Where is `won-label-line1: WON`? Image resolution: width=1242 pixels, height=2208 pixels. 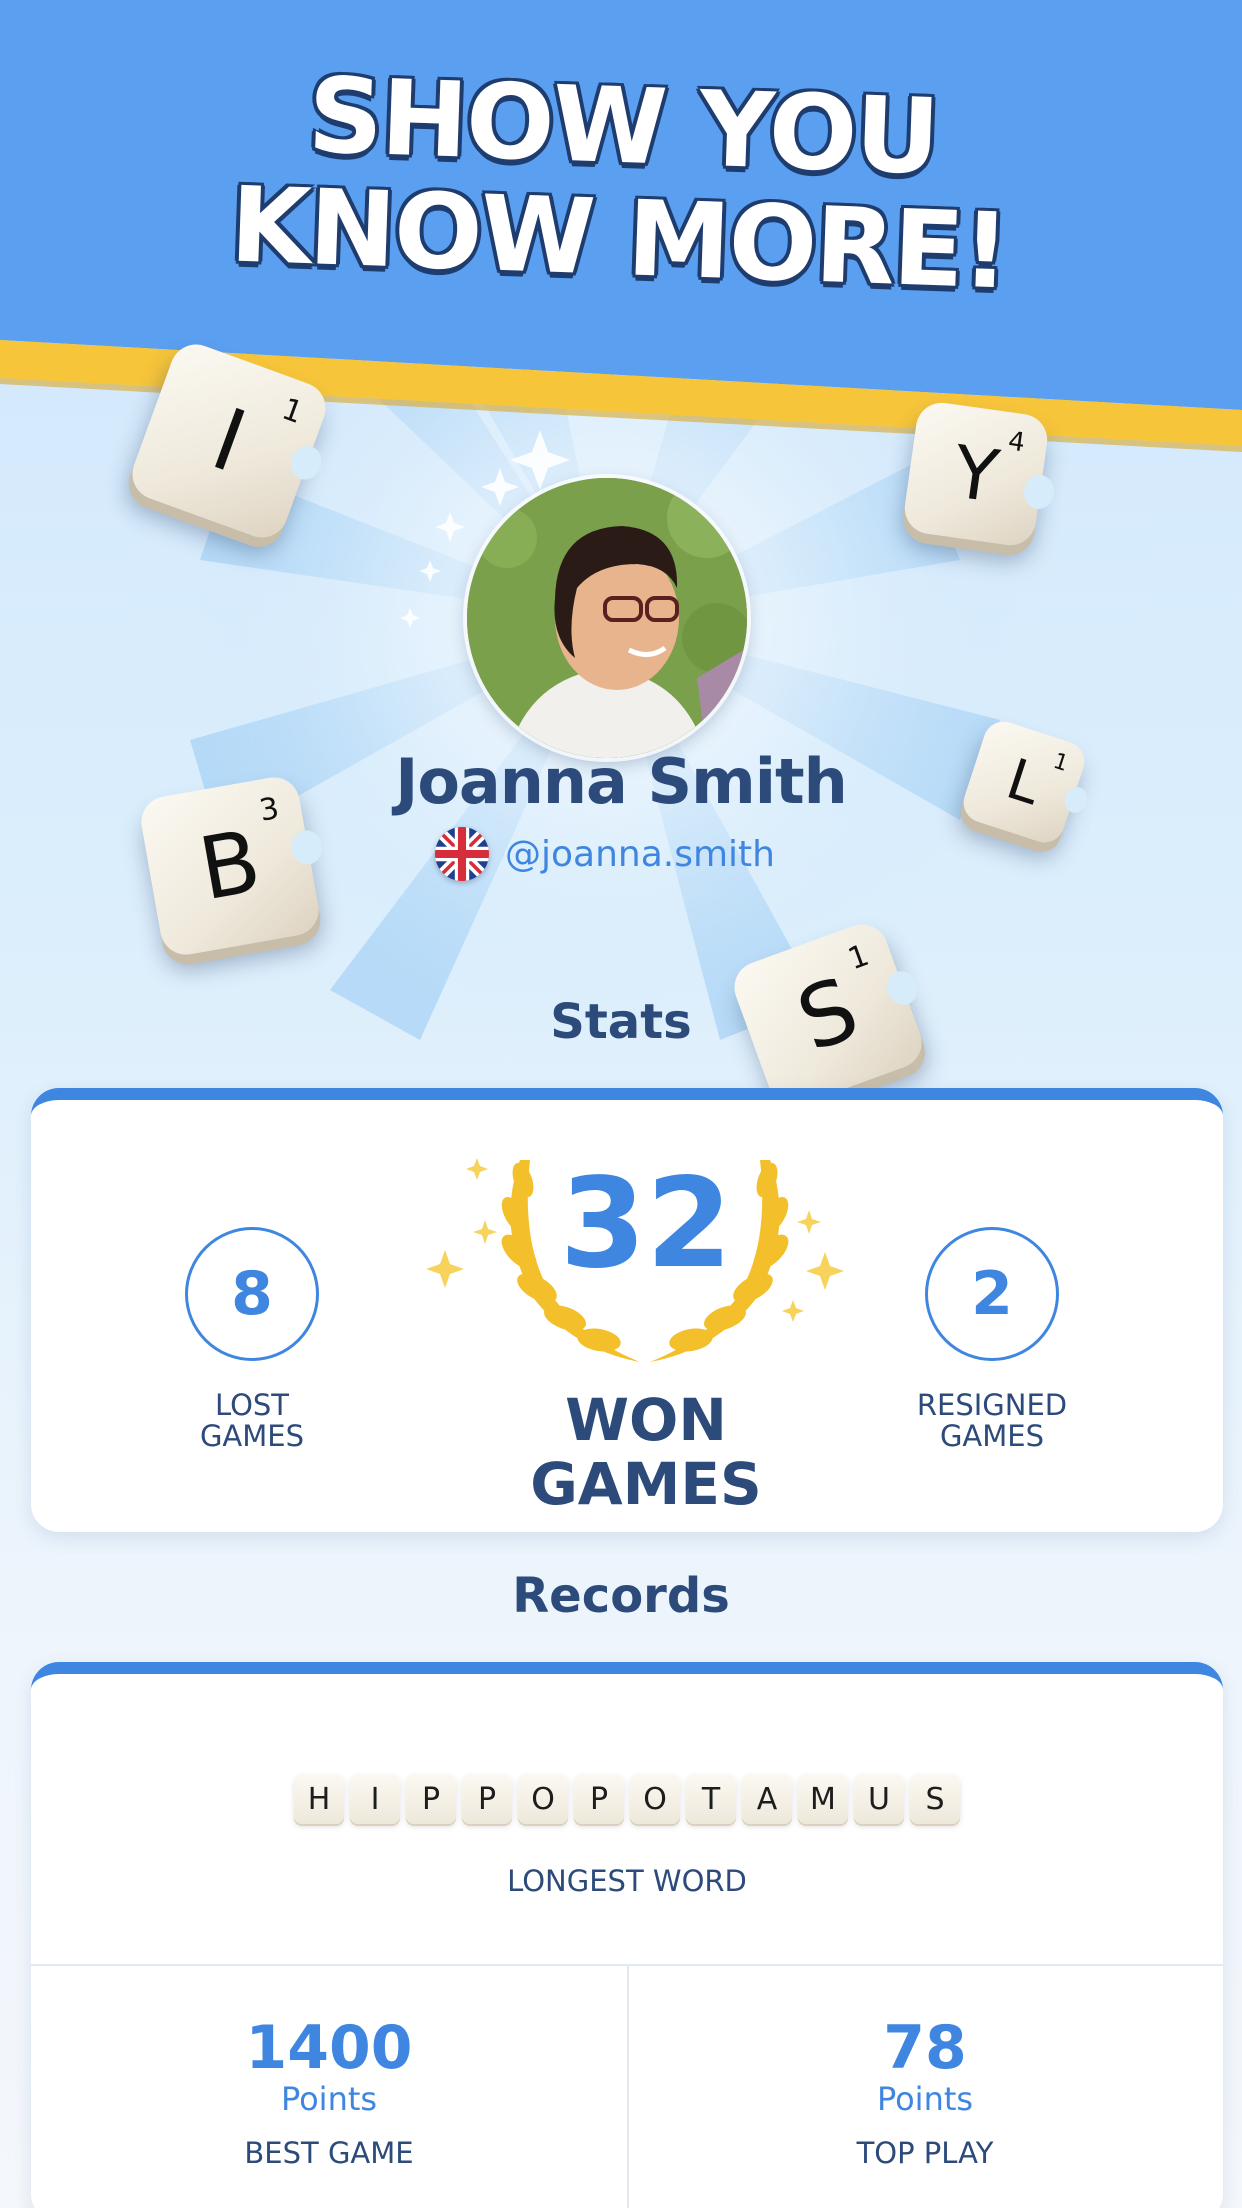 won-label-line1: WON is located at coordinates (646, 1420).